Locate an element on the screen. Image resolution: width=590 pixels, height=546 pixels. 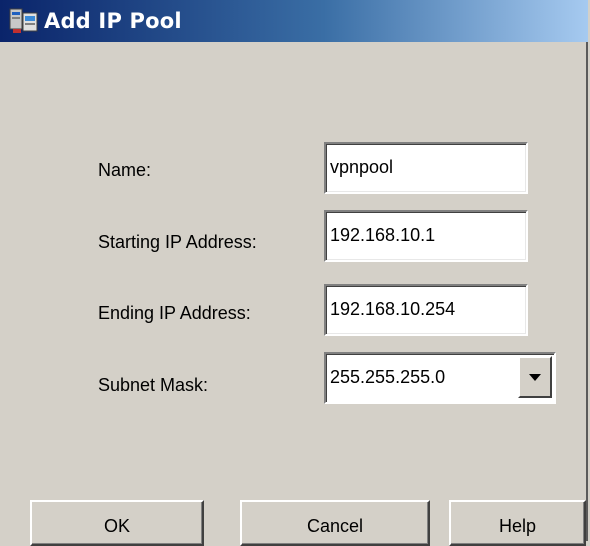
cancel-button: Cancel is located at coordinates (335, 523).